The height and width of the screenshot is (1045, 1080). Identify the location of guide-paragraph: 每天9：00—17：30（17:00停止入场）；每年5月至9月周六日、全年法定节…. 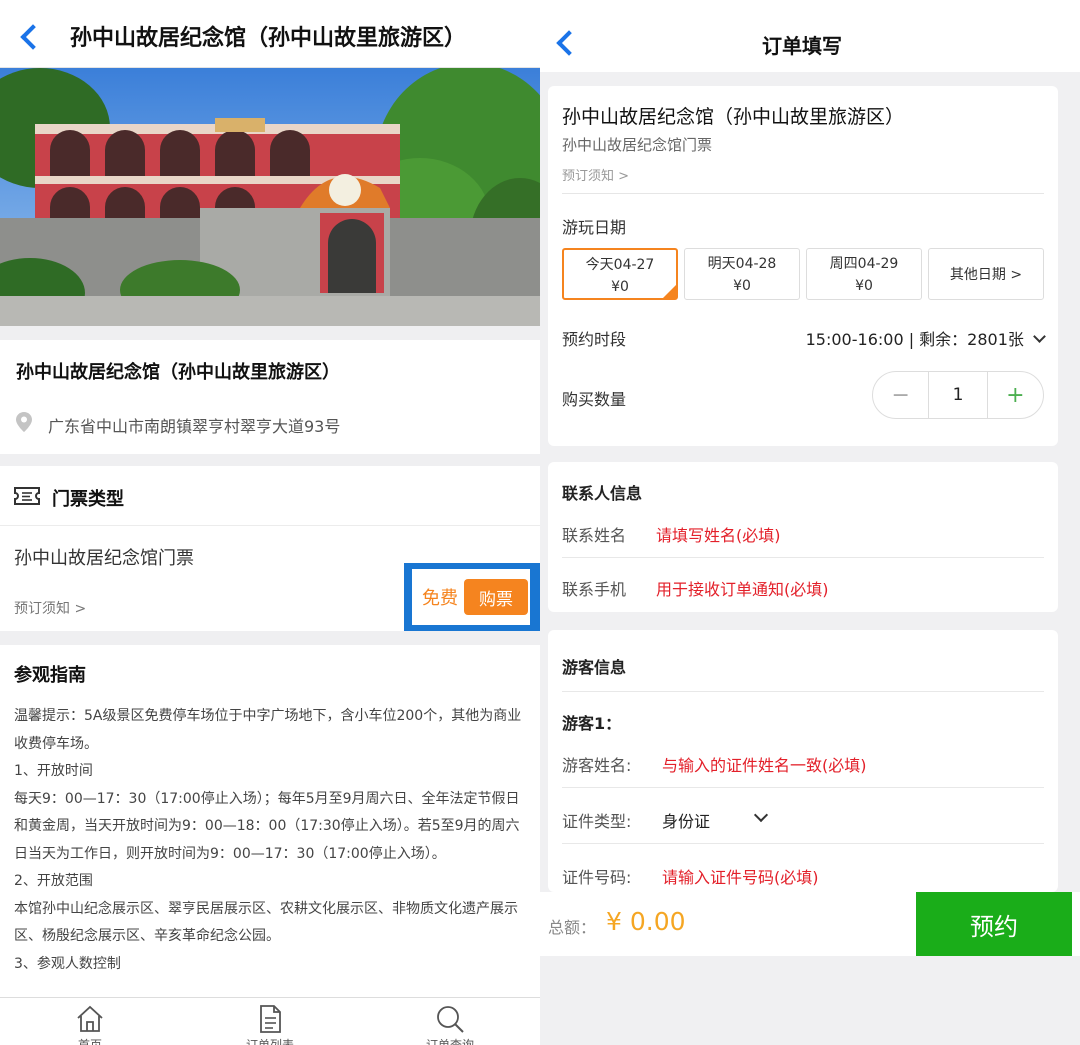
(267, 826).